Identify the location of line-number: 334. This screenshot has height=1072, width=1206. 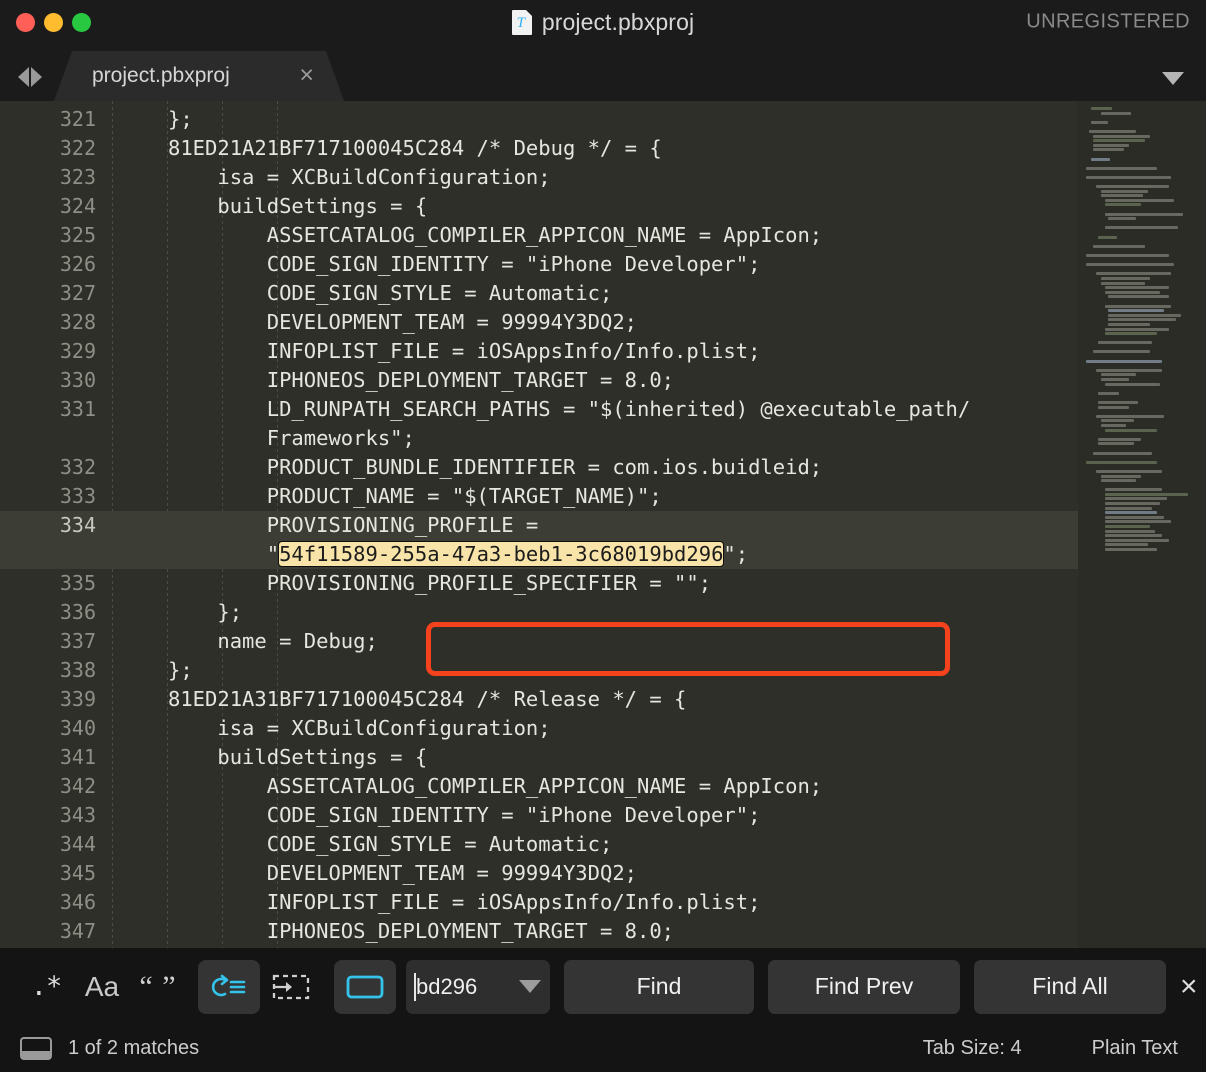
(56, 525).